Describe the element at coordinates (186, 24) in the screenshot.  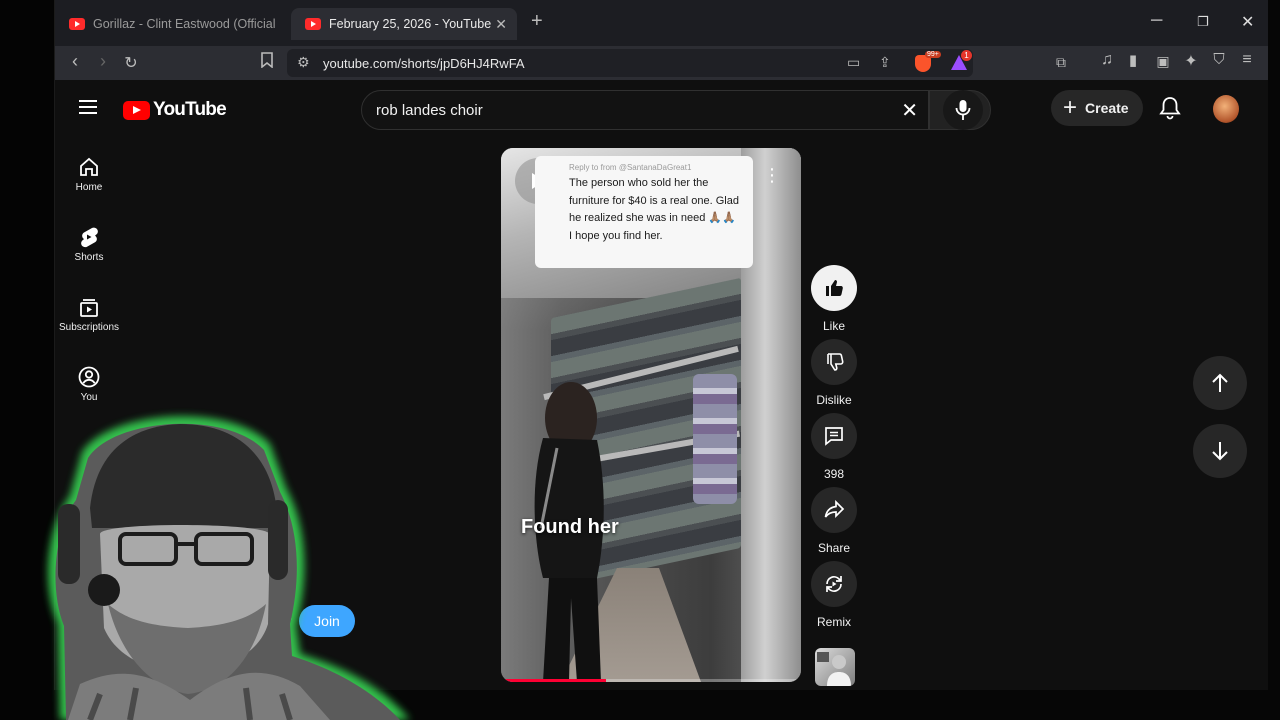
I see `tab-title: Gorillaz - Clint Eastwood (Official Vid` at that location.